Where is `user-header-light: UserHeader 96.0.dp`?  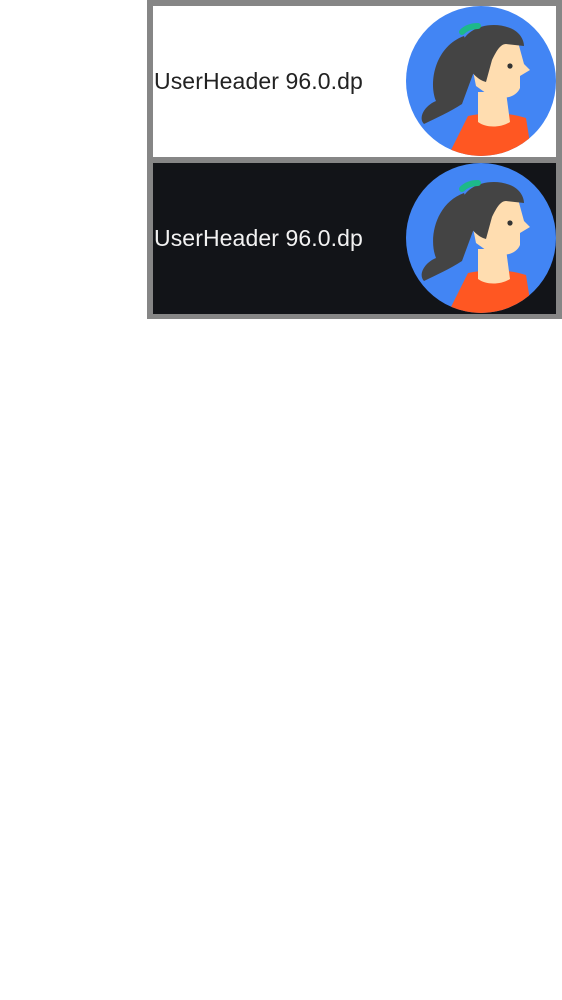 user-header-light: UserHeader 96.0.dp is located at coordinates (354, 81).